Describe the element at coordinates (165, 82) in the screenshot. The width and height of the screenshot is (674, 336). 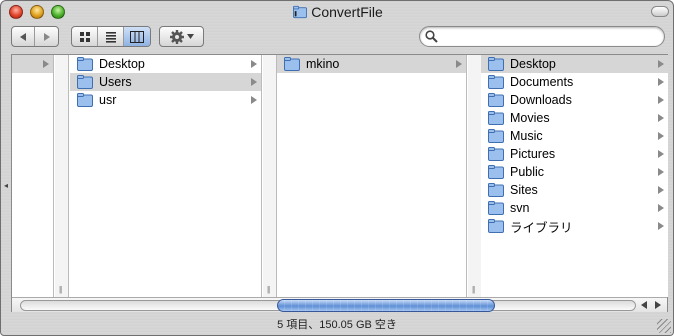
I see `list-item: Users` at that location.